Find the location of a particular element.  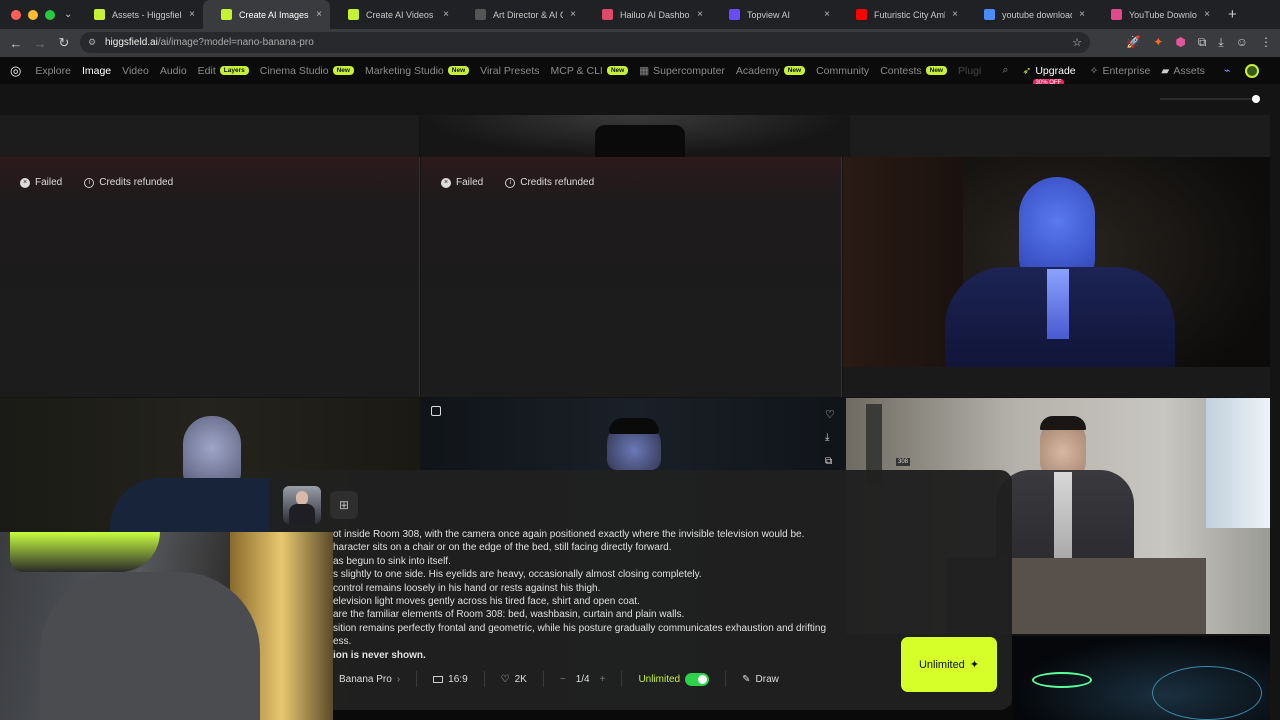

nav-item-contests: Contests New is located at coordinates (913, 71).